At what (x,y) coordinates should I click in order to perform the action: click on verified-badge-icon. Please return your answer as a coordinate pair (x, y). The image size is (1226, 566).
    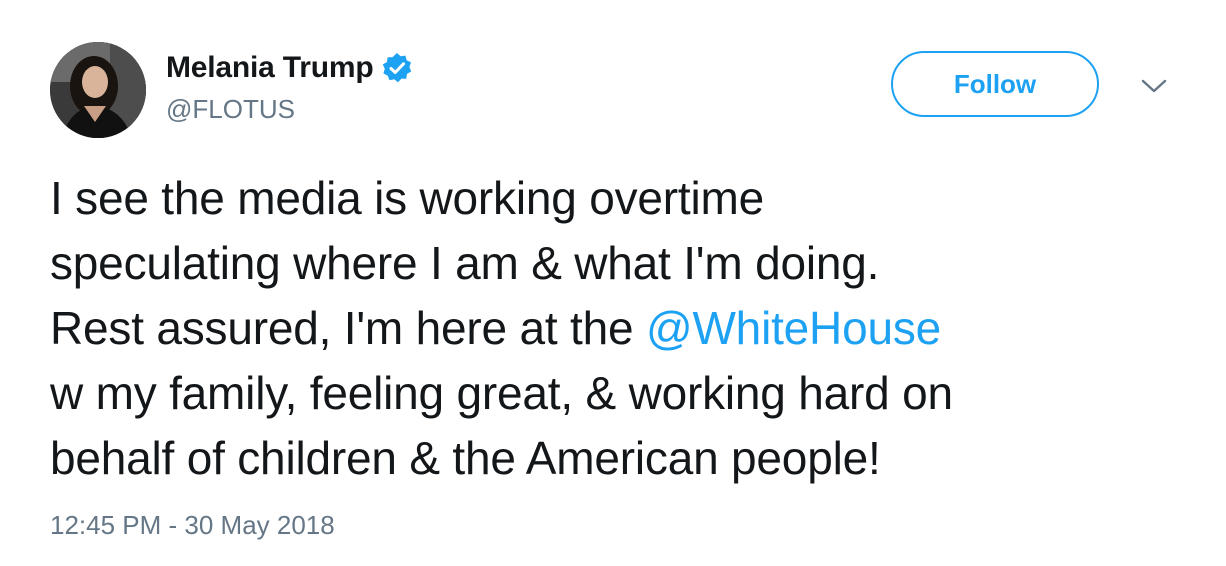
    Looking at the image, I should click on (397, 68).